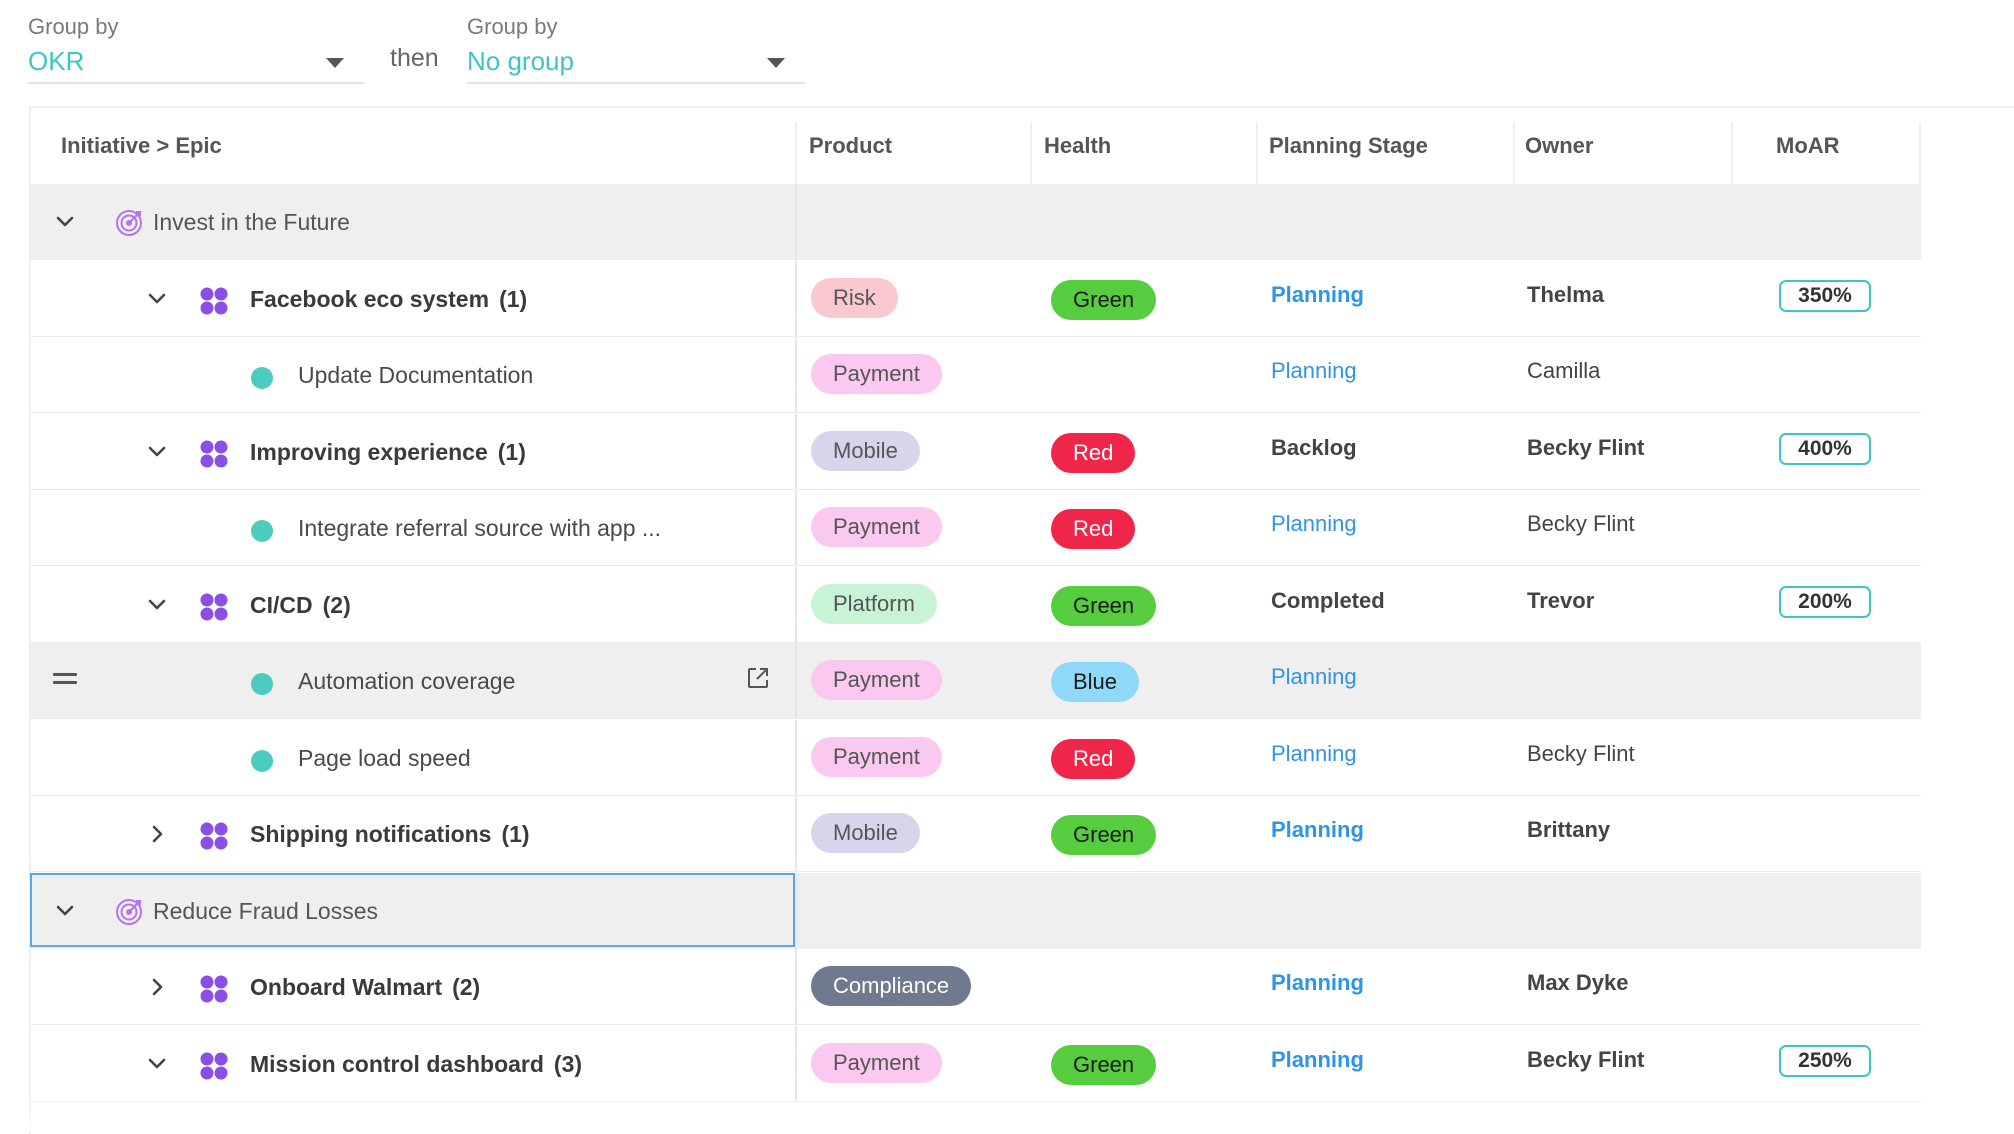 The width and height of the screenshot is (2014, 1134). What do you see at coordinates (384, 758) in the screenshot?
I see `story-name: Page load speed` at bounding box center [384, 758].